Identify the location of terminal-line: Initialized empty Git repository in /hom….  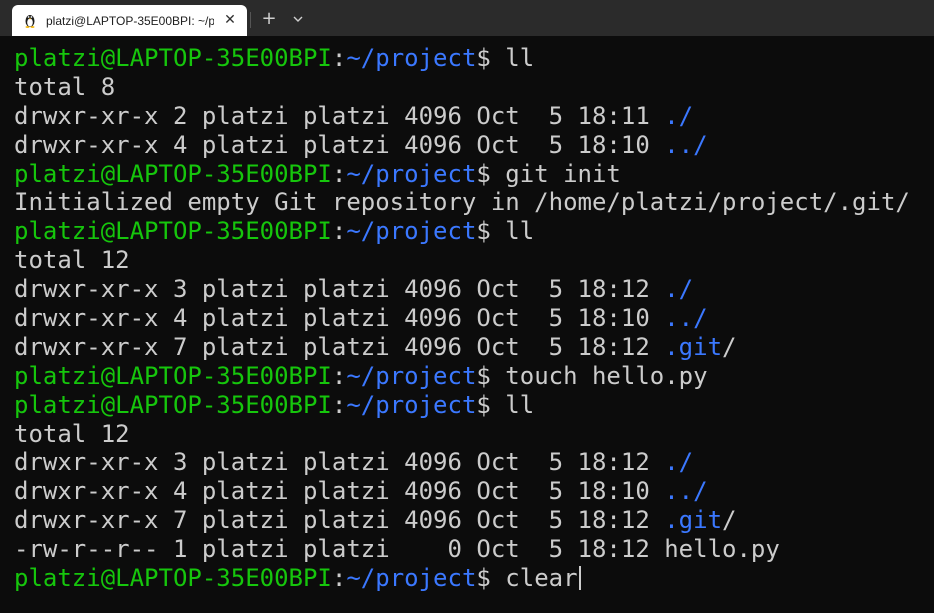
(474, 202).